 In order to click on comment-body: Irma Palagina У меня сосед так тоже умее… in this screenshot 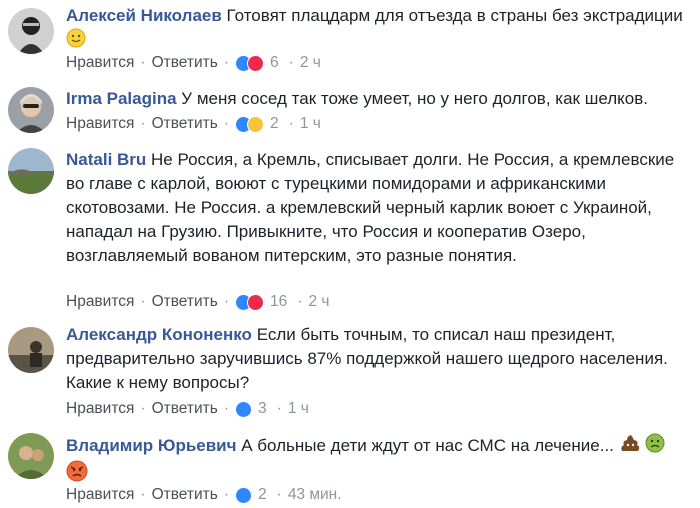, I will do `click(378, 99)`.